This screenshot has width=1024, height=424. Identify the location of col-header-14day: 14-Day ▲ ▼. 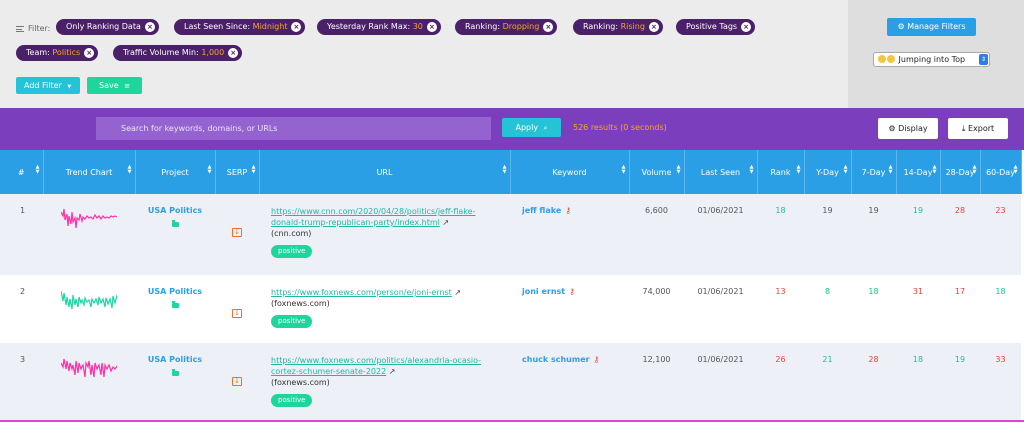
(918, 172).